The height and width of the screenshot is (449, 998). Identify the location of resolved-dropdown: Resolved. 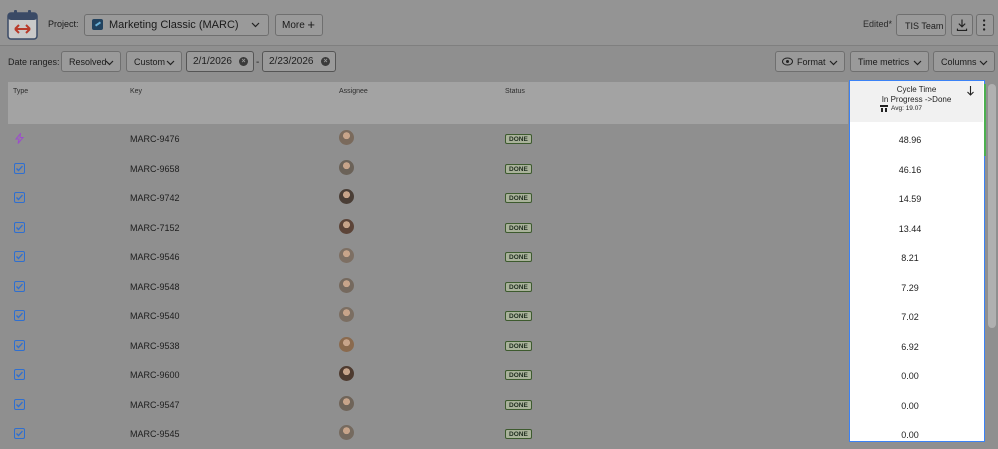
(91, 61).